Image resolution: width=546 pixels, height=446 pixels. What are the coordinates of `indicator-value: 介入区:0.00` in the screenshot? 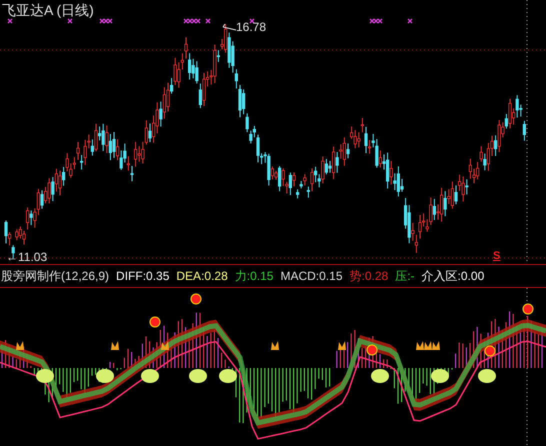 It's located at (453, 276).